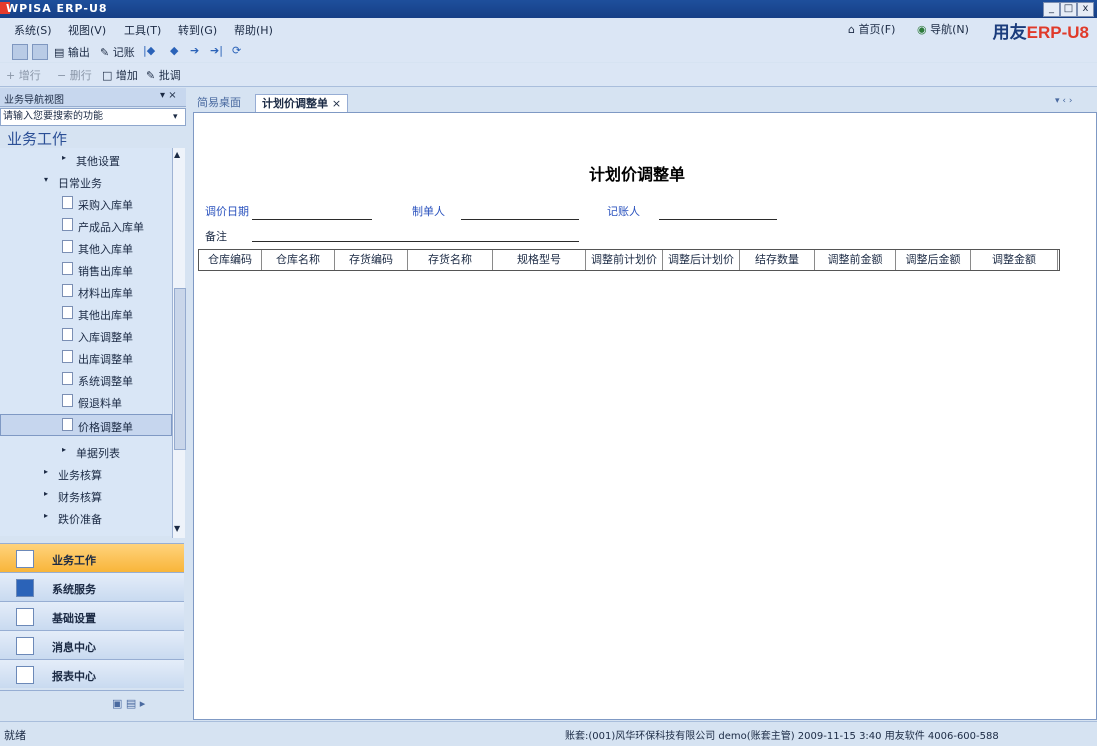  I want to click on pin-close-icons: ▾ ×, so click(168, 95).